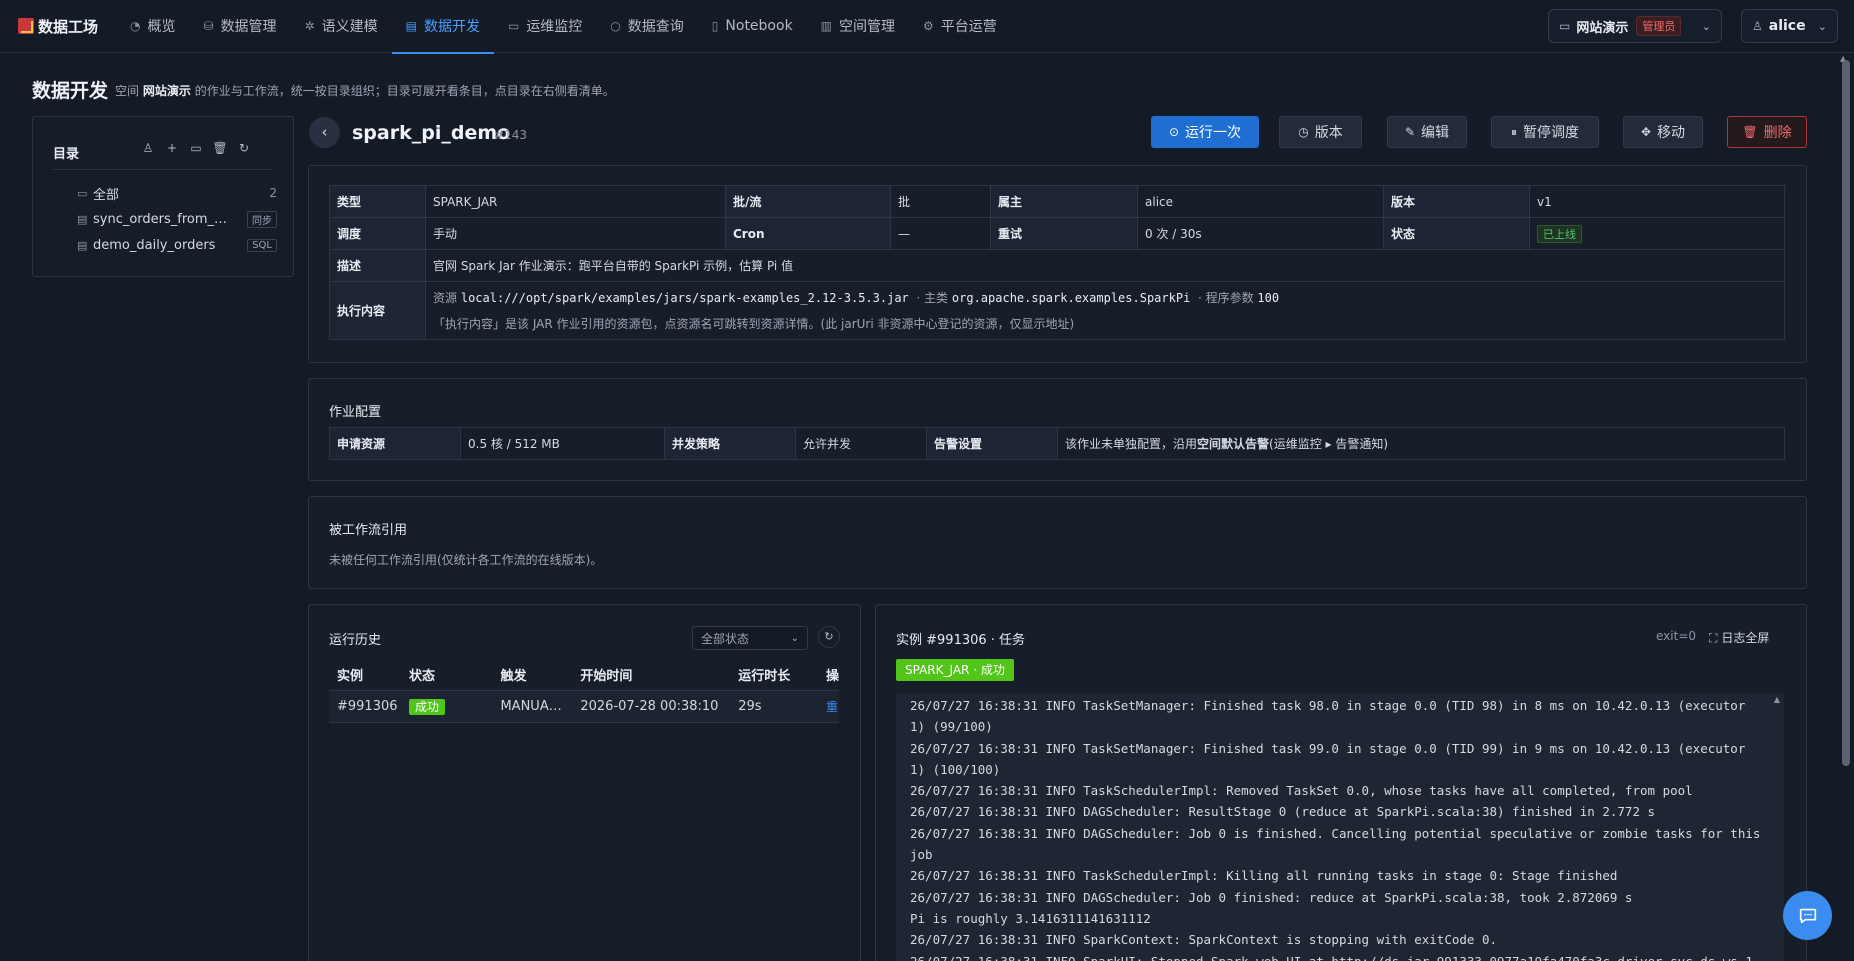 This screenshot has width=1854, height=961. What do you see at coordinates (309, 26) in the screenshot?
I see `sparkle-icon: ✲` at bounding box center [309, 26].